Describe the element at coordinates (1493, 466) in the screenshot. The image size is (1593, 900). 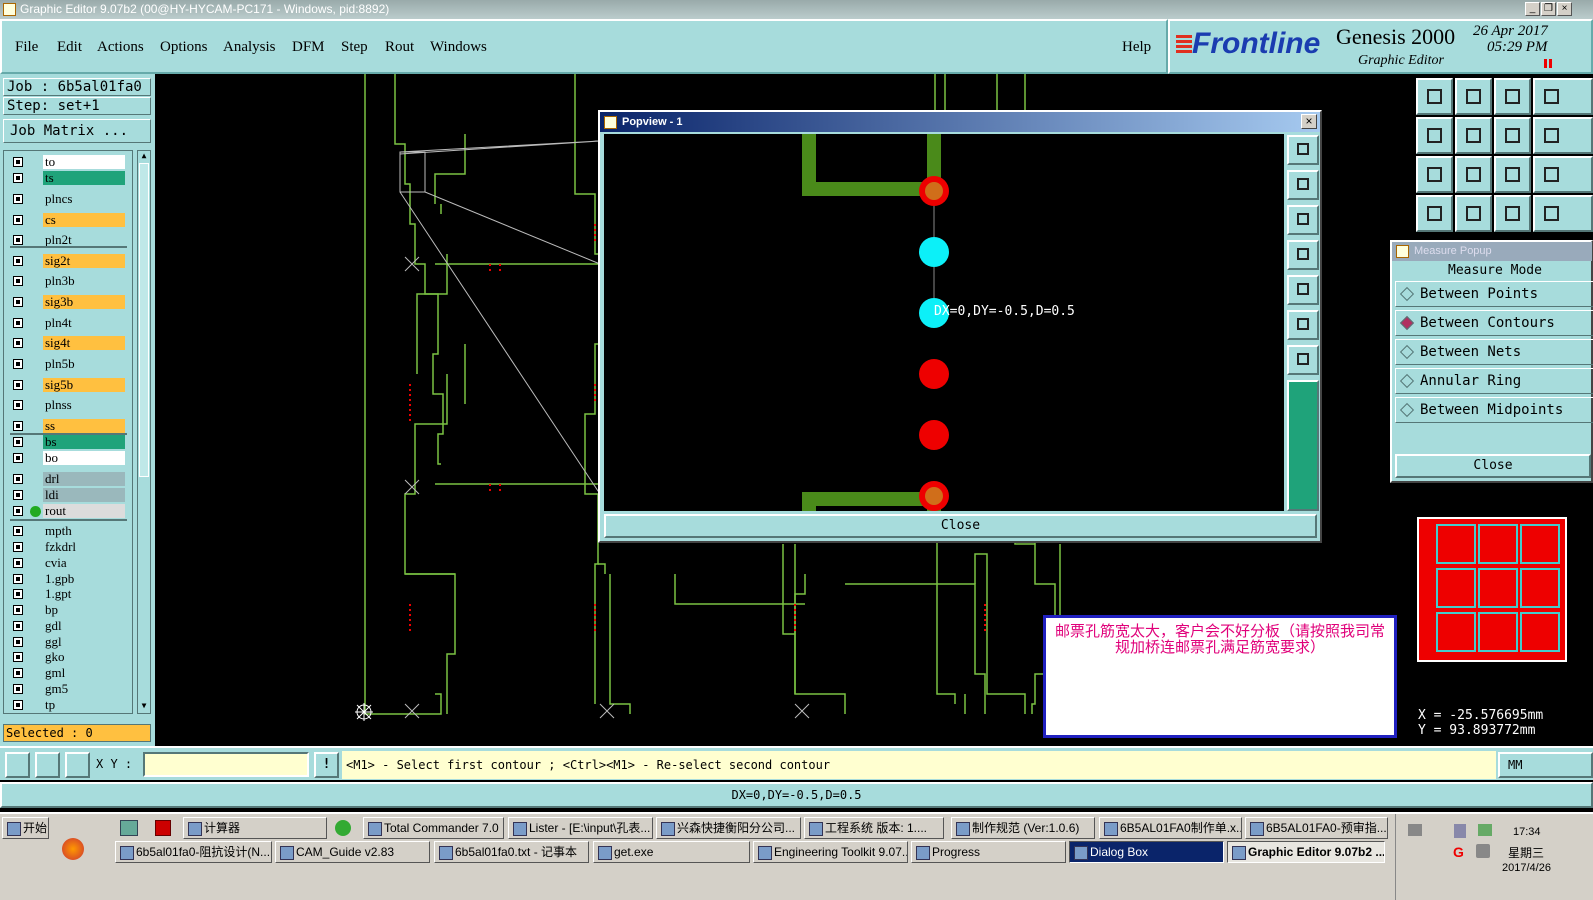
I see `measure-close-button: Close` at that location.